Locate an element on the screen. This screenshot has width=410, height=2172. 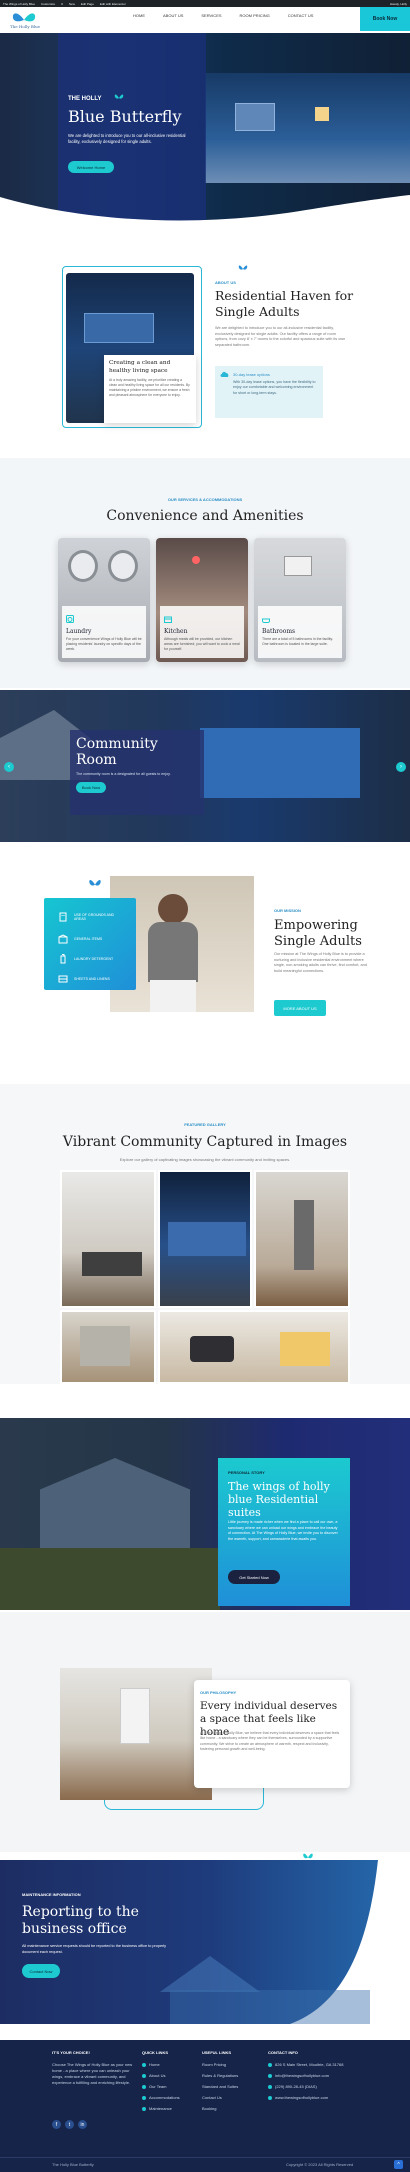
about-tag: ABOUT US is located at coordinates (225, 282).